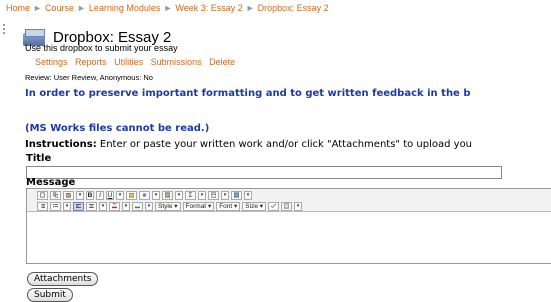 The height and width of the screenshot is (302, 551). What do you see at coordinates (89, 77) in the screenshot?
I see `review-info: Review: User Review, Anonymous: No` at bounding box center [89, 77].